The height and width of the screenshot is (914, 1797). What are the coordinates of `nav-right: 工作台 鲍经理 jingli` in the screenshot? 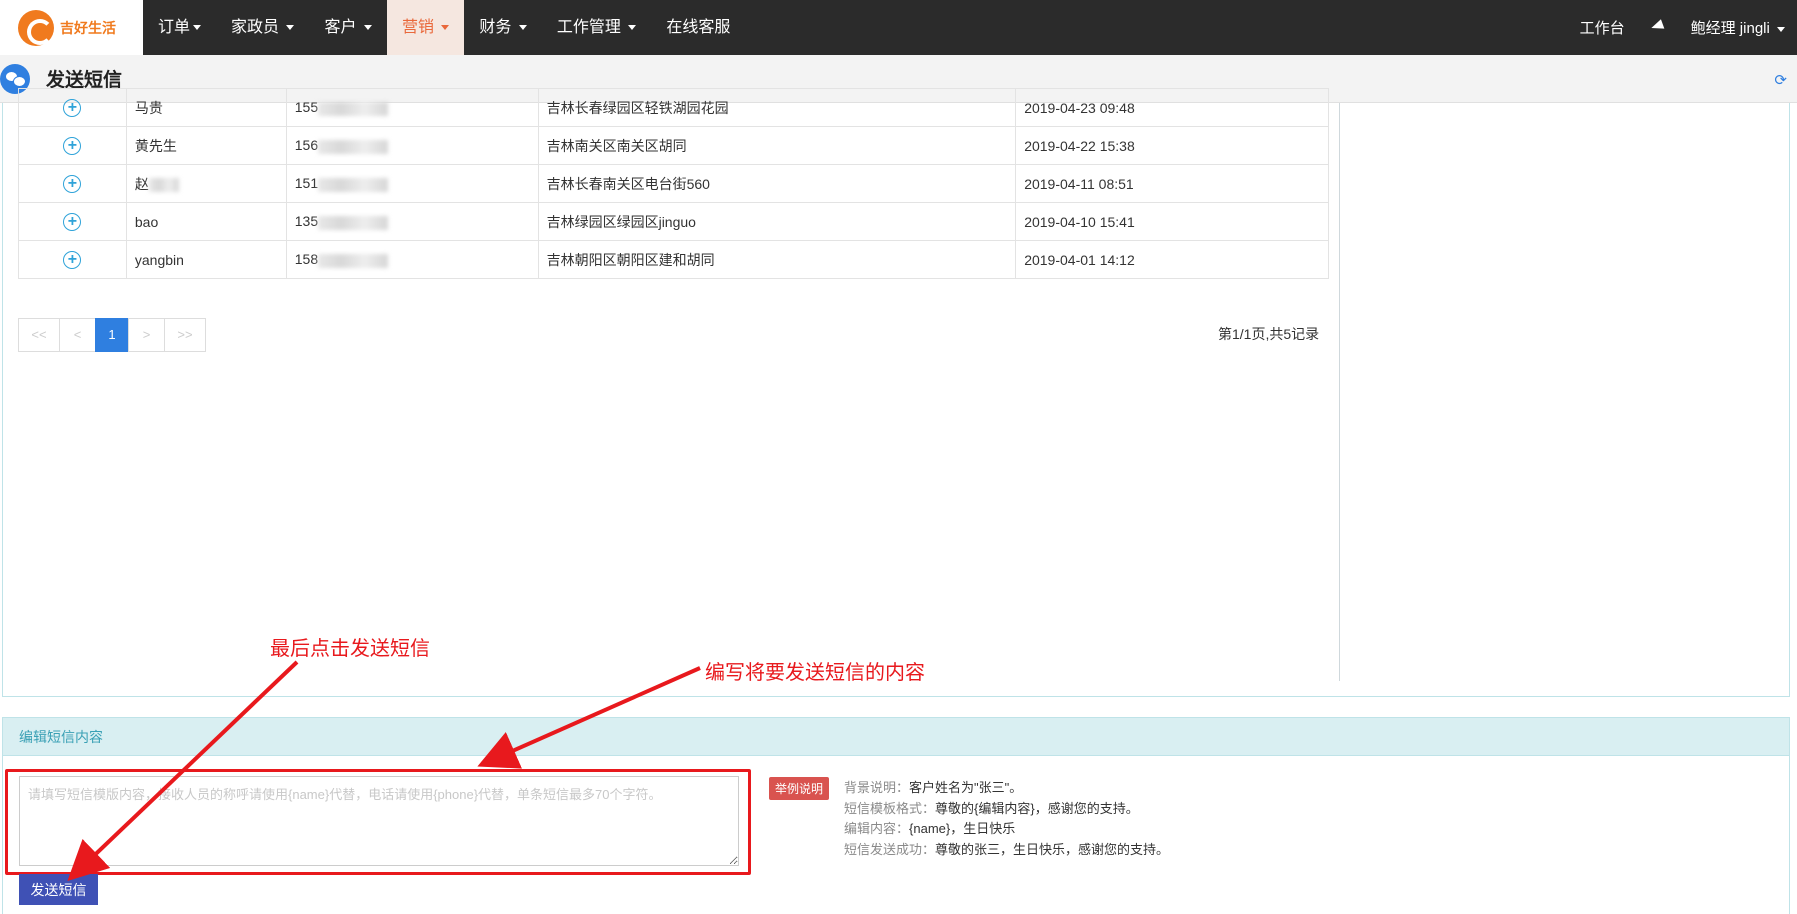 It's located at (1682, 27).